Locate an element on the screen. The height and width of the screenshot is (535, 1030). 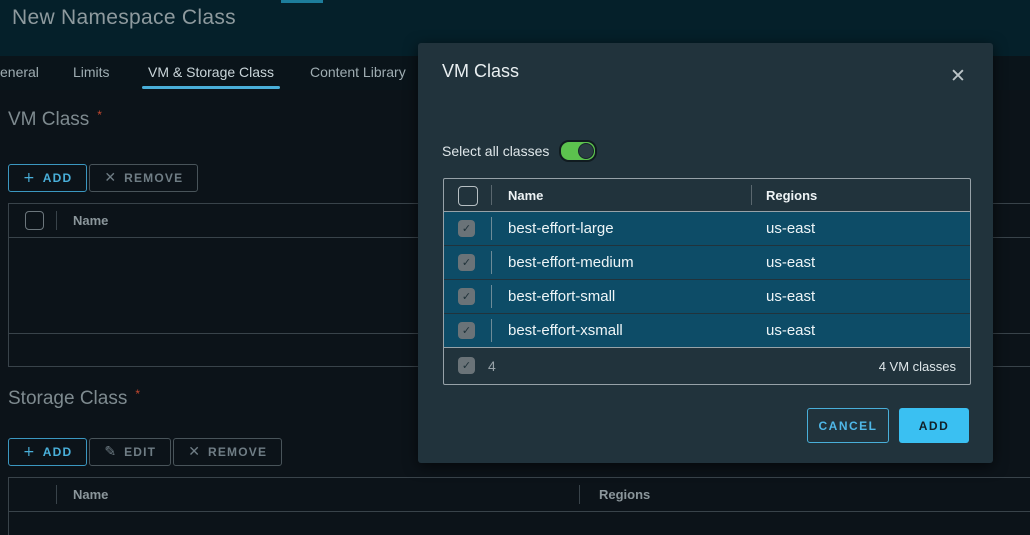
vm-class-remove-label: REMOVE is located at coordinates (154, 178).